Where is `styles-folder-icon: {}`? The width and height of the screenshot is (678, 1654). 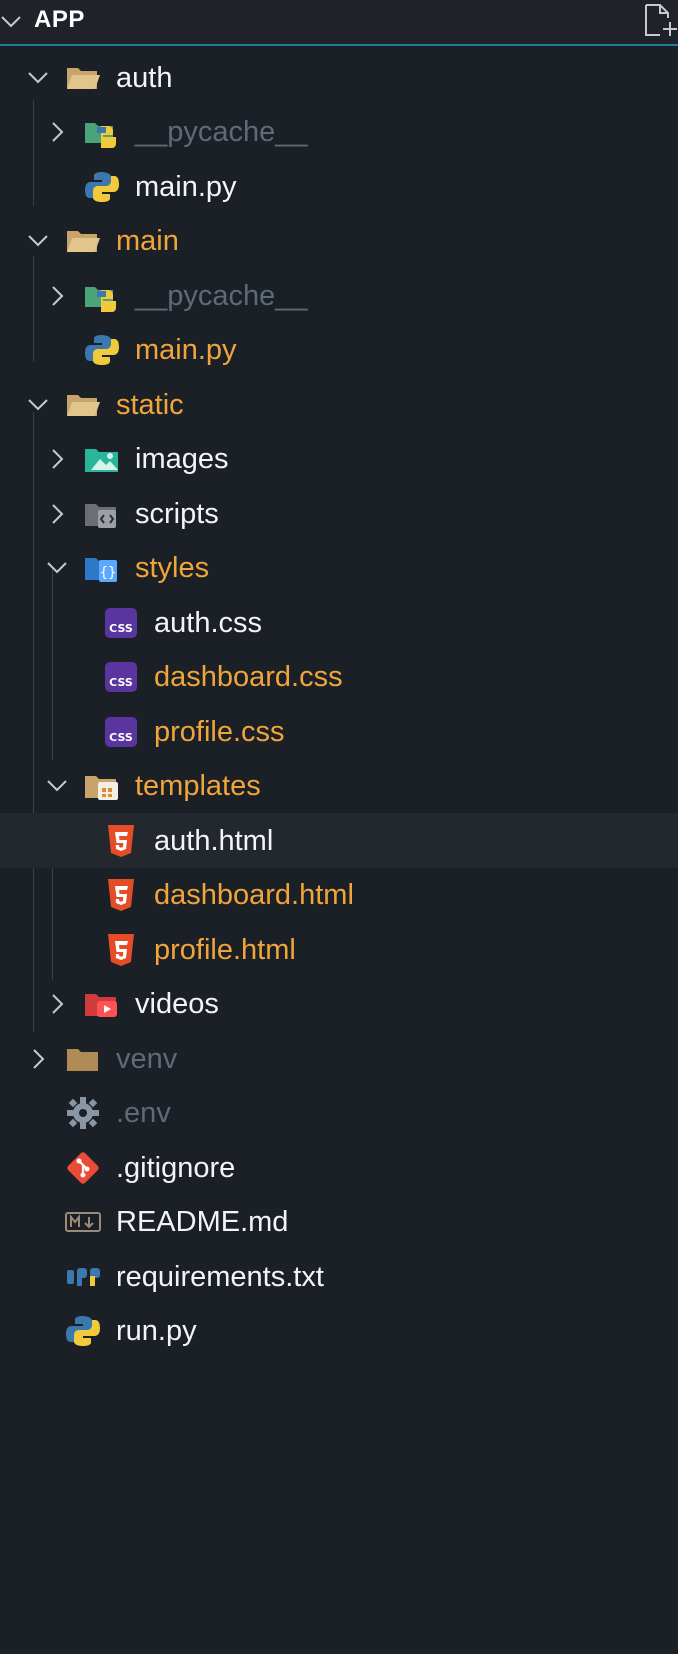
styles-folder-icon: {} is located at coordinates (101, 570).